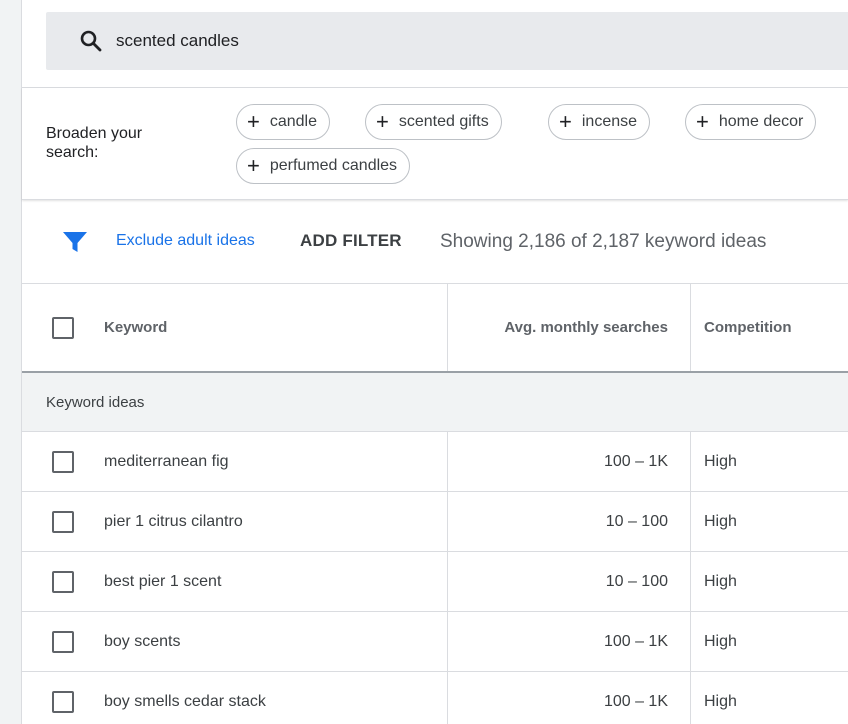 This screenshot has height=724, width=848. I want to click on search-area: scented candles, so click(435, 44).